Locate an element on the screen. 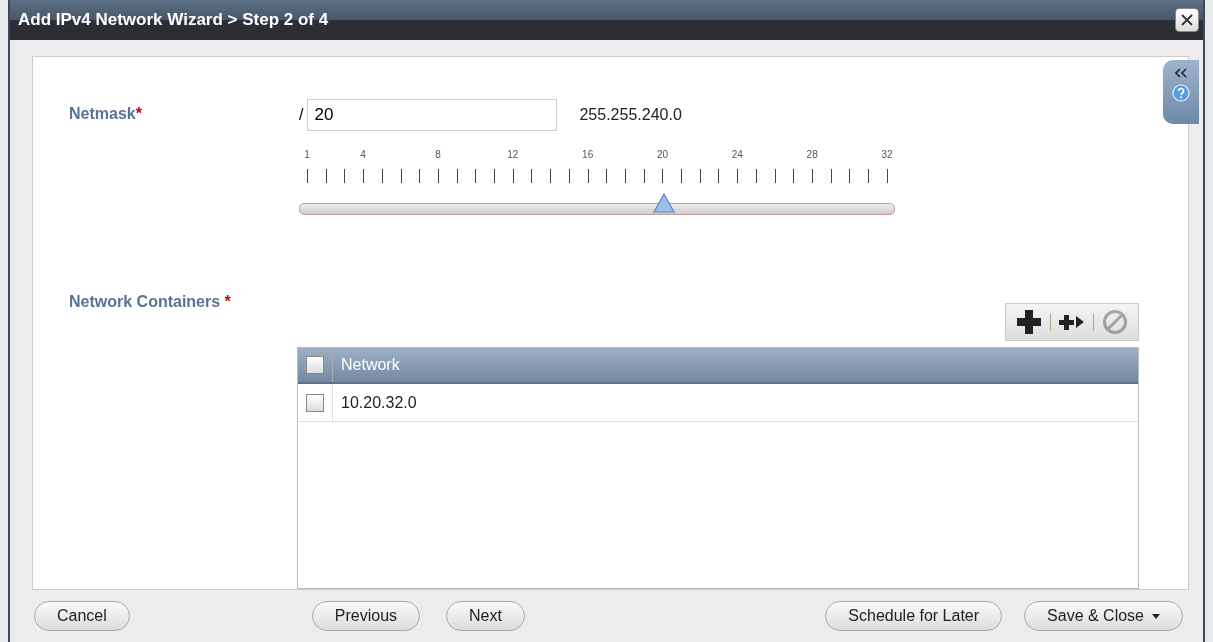 The image size is (1213, 642). footer-button: Schedule for Later is located at coordinates (914, 616).